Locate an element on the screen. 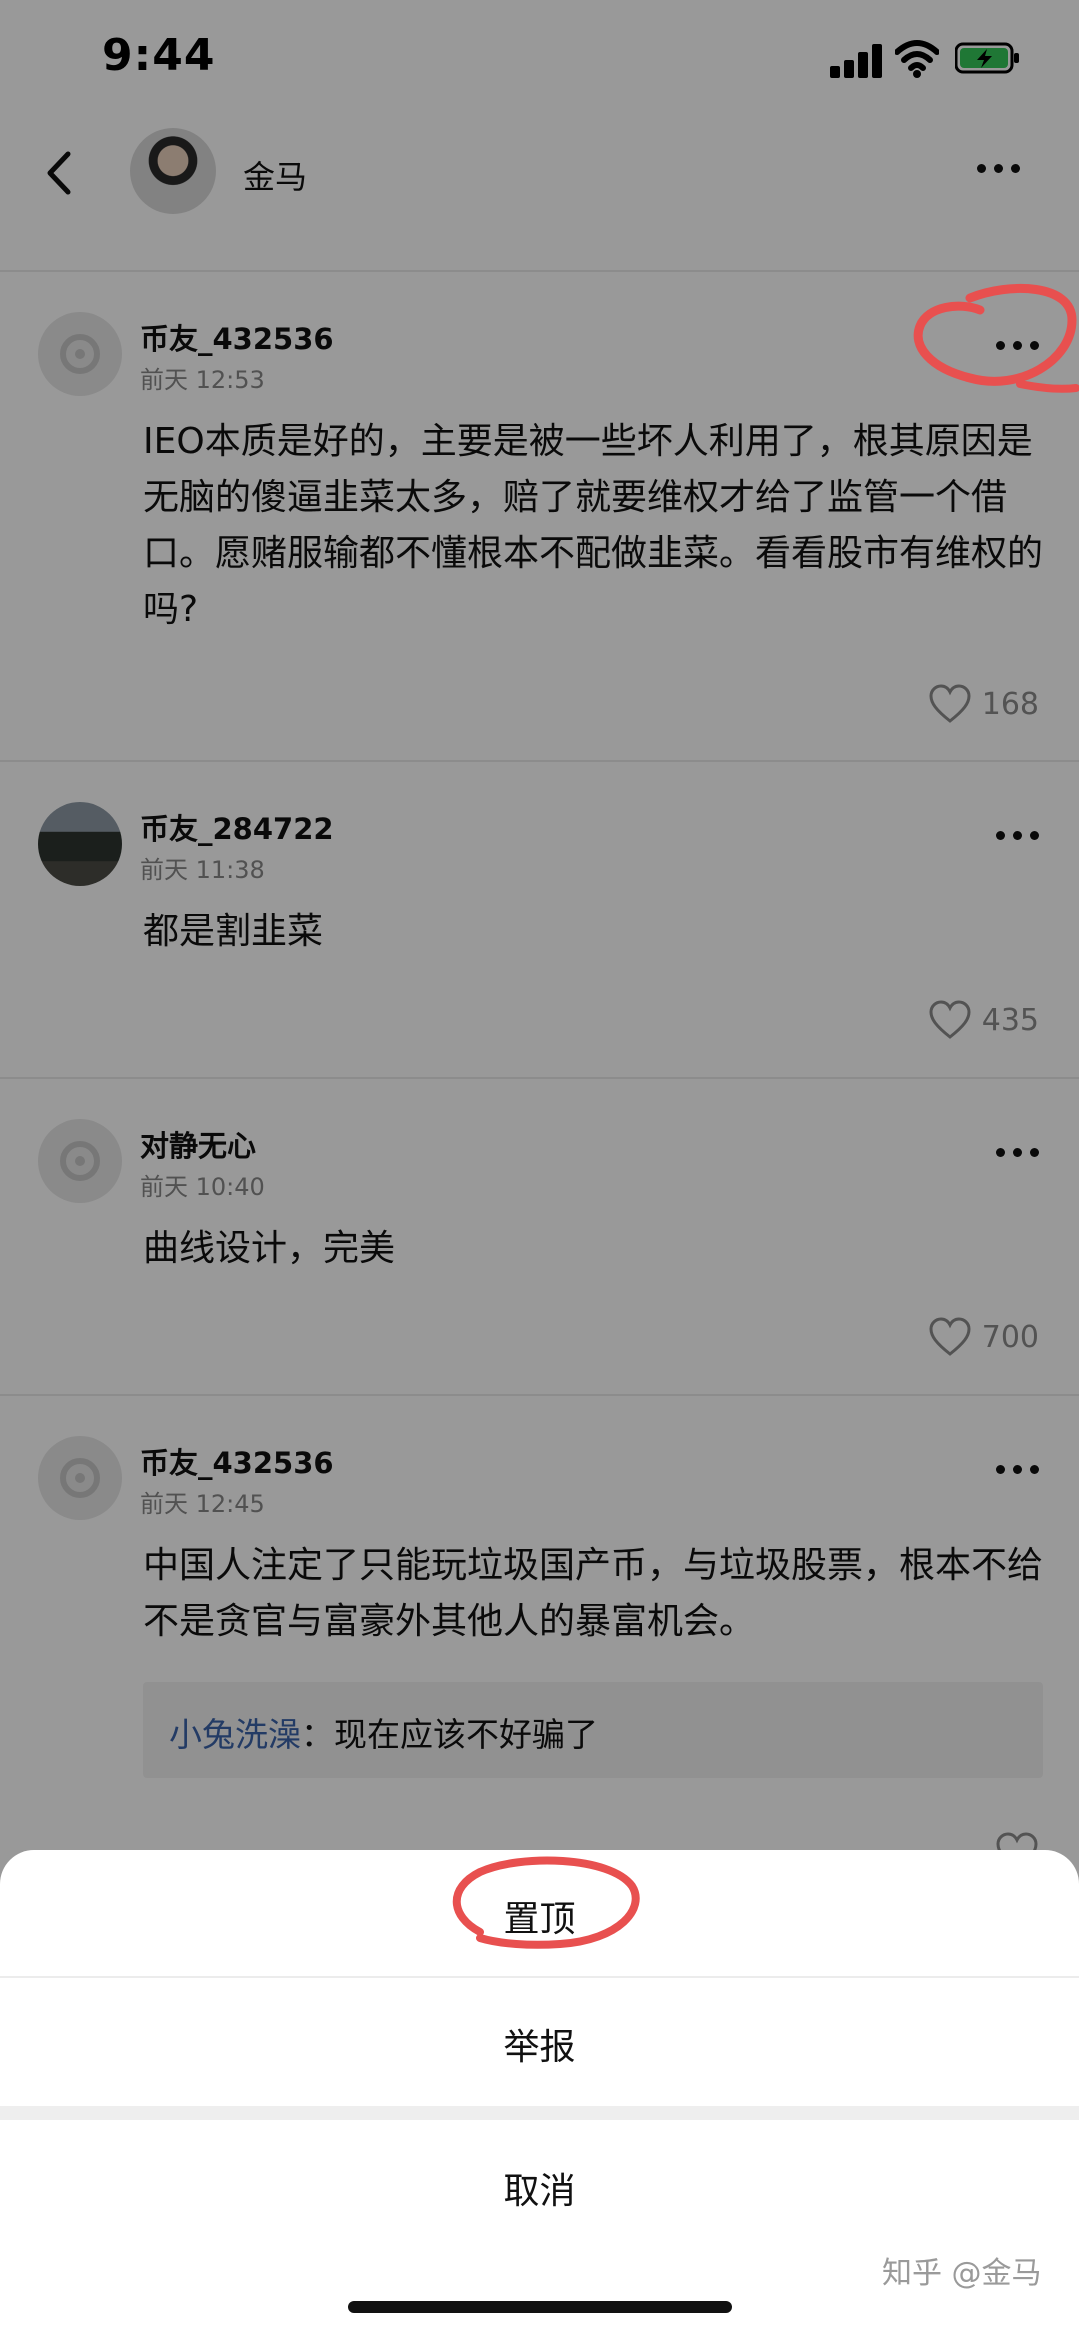 This screenshot has height=2337, width=1079. home-indicator is located at coordinates (540, 2307).